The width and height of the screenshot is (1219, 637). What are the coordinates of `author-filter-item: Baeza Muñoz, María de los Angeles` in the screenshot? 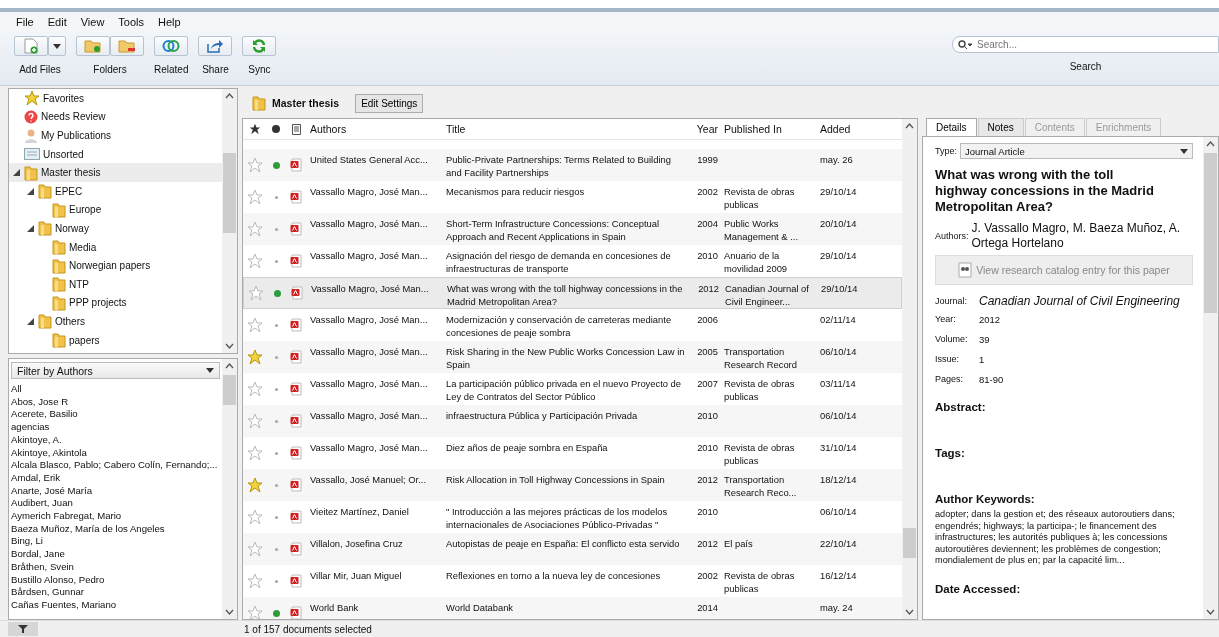 It's located at (115, 529).